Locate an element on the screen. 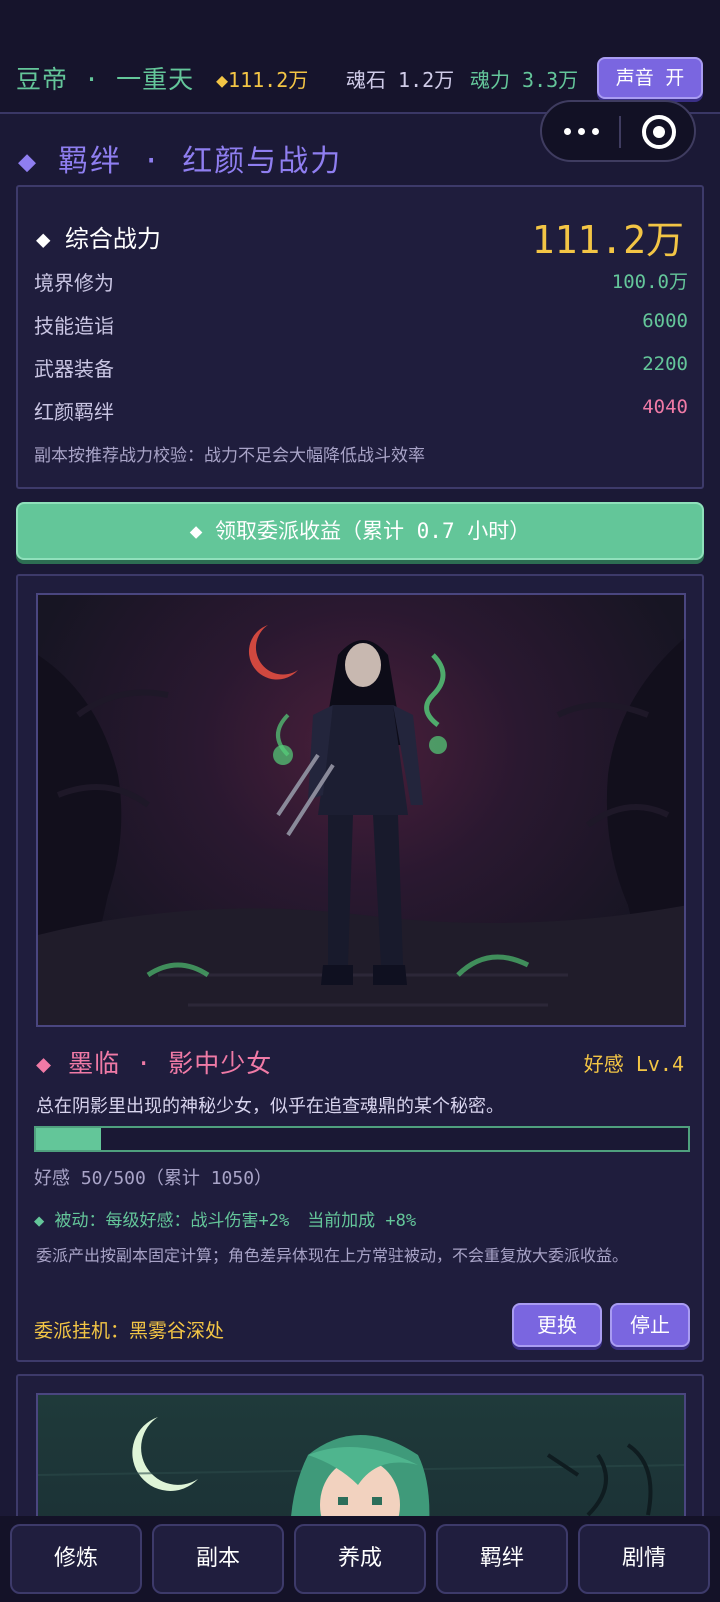 The height and width of the screenshot is (1602, 720). soulpower-counter: 魂力 3.3万 is located at coordinates (524, 80).